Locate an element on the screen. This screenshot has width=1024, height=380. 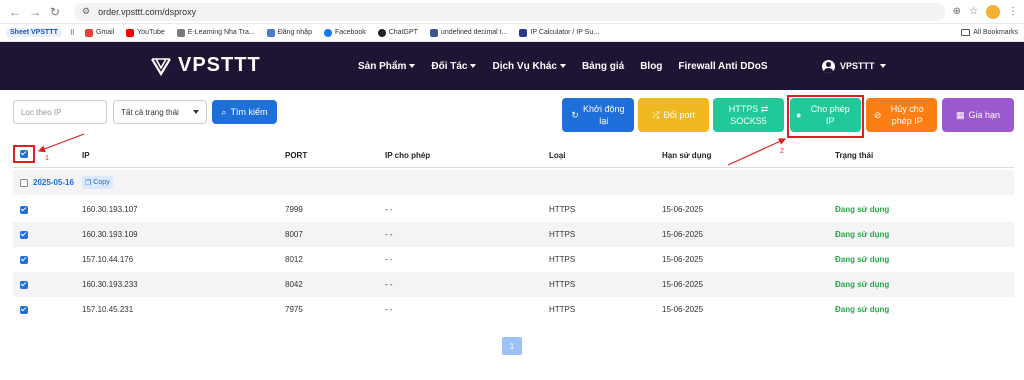
status-select: Tất cả trạng thái is located at coordinates (160, 112).